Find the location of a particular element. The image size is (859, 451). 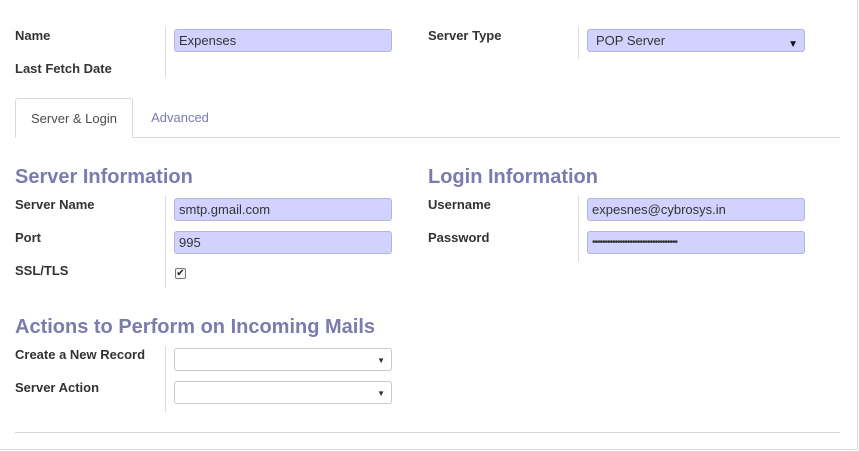

tabs-underline is located at coordinates (427, 137).